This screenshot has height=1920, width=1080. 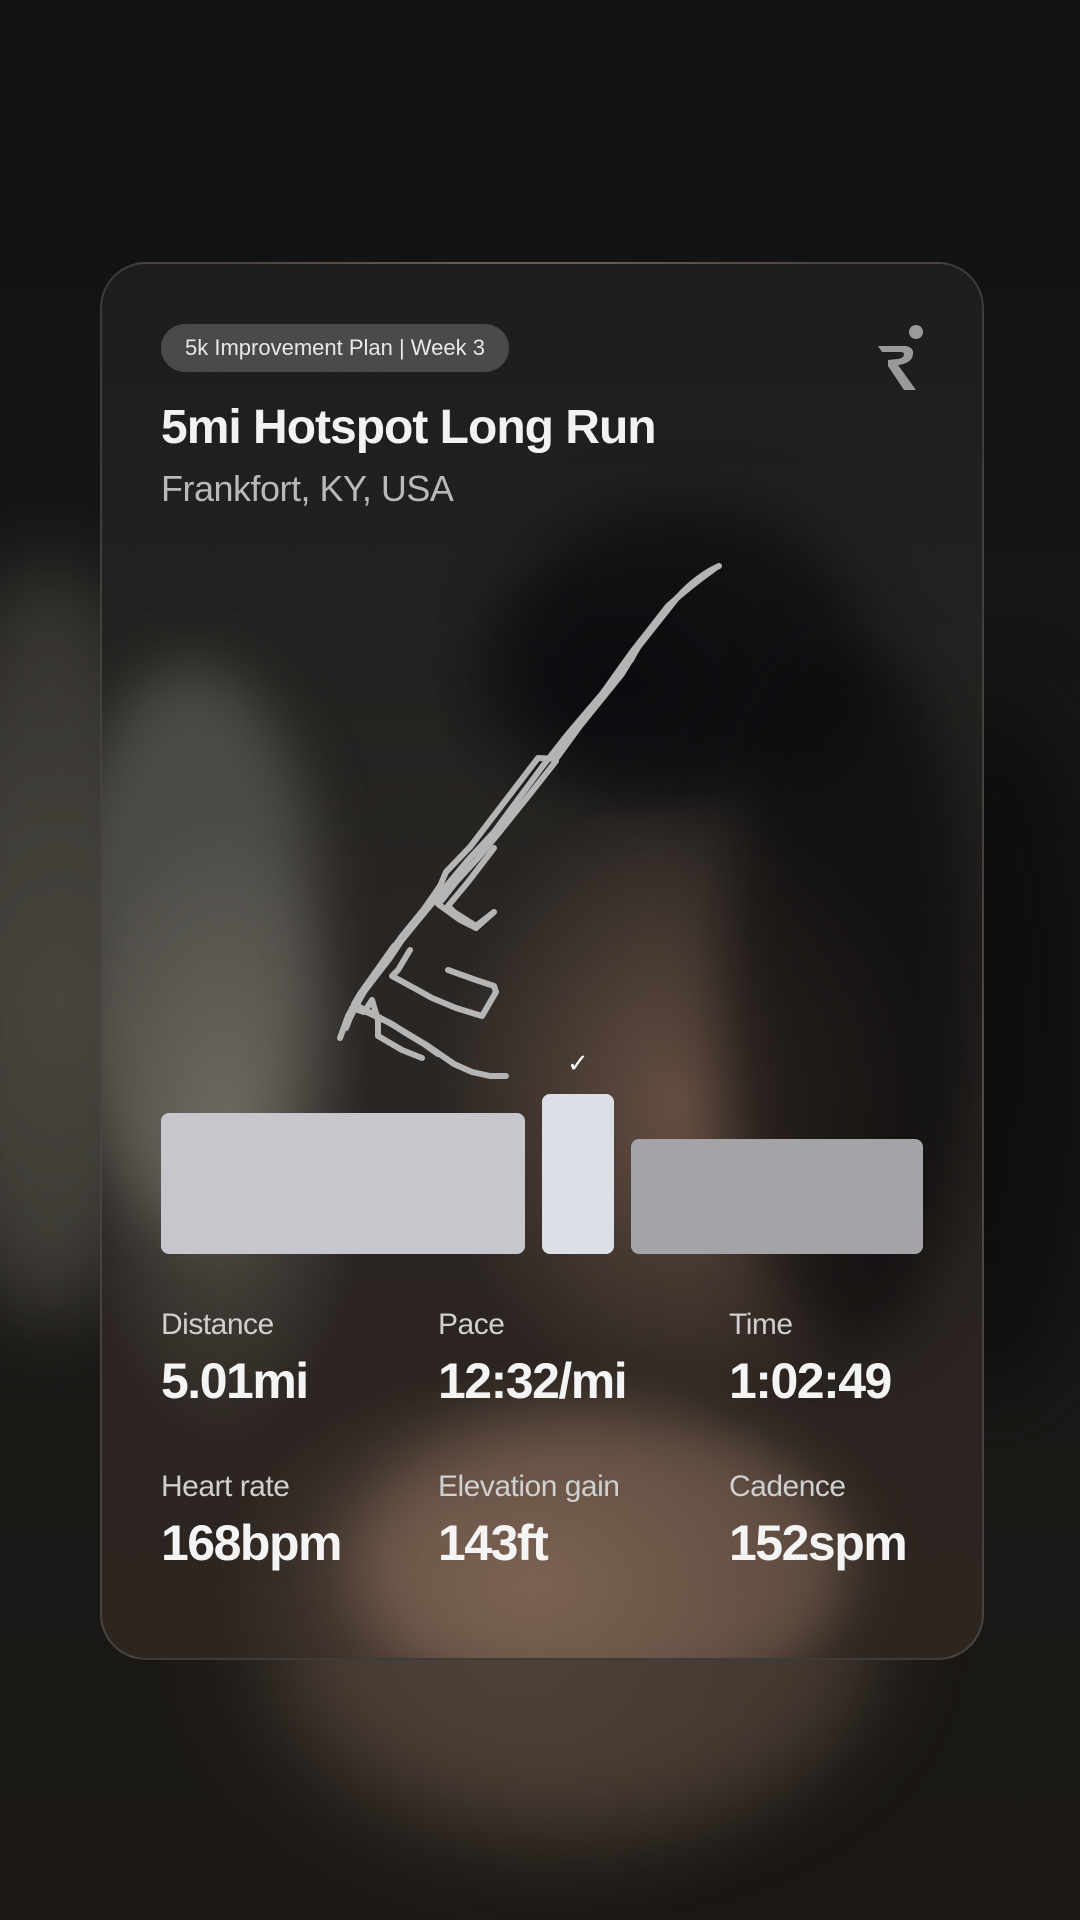 What do you see at coordinates (578, 1063) in the screenshot?
I see `checkmark-icon: ✓` at bounding box center [578, 1063].